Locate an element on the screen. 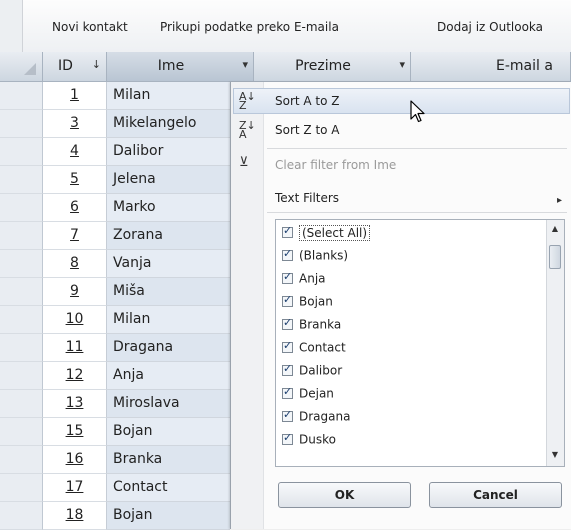 Image resolution: width=571 pixels, height=530 pixels. id-cell: 12 is located at coordinates (75, 376).